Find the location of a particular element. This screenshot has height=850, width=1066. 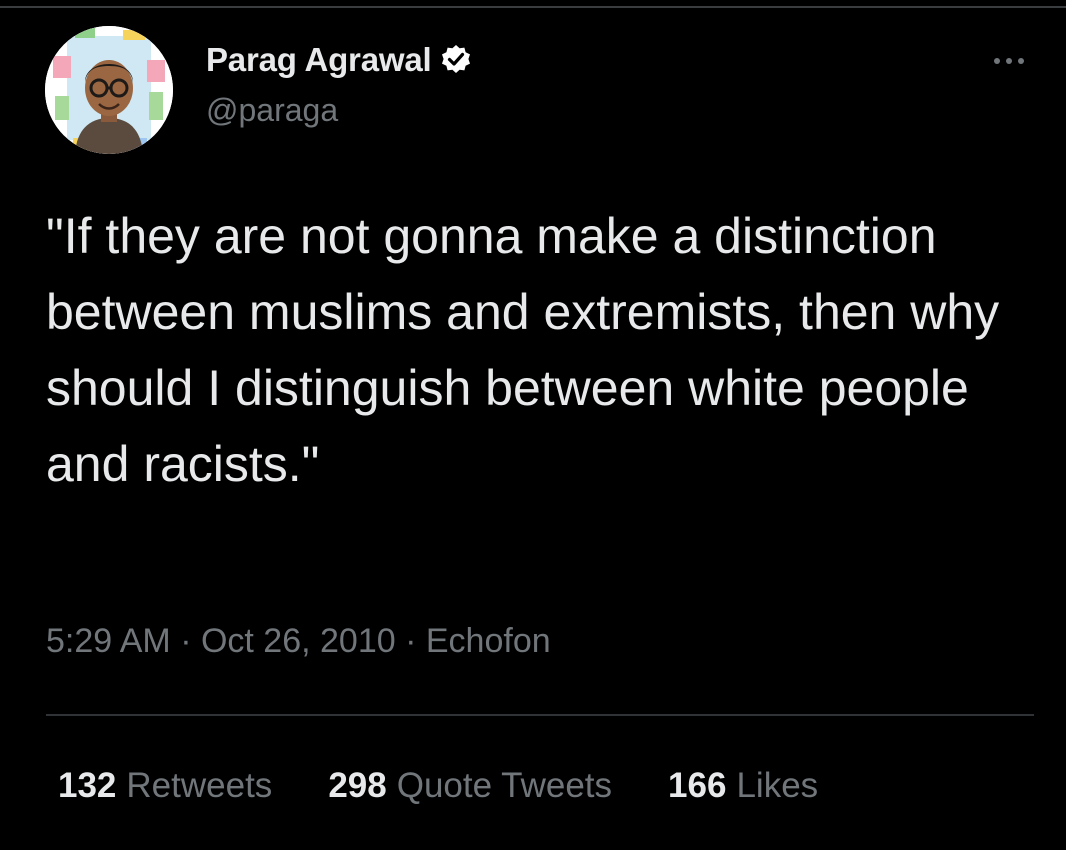

likes-label: Likes is located at coordinates (777, 785).